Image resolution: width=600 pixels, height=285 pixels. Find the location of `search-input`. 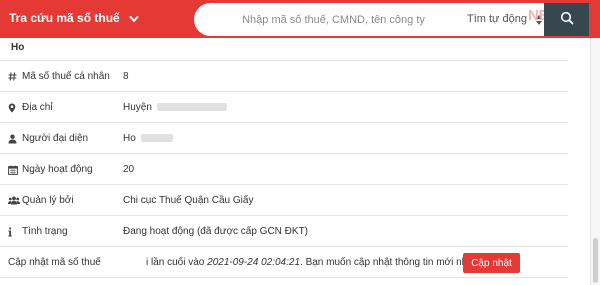

search-input is located at coordinates (326, 19).